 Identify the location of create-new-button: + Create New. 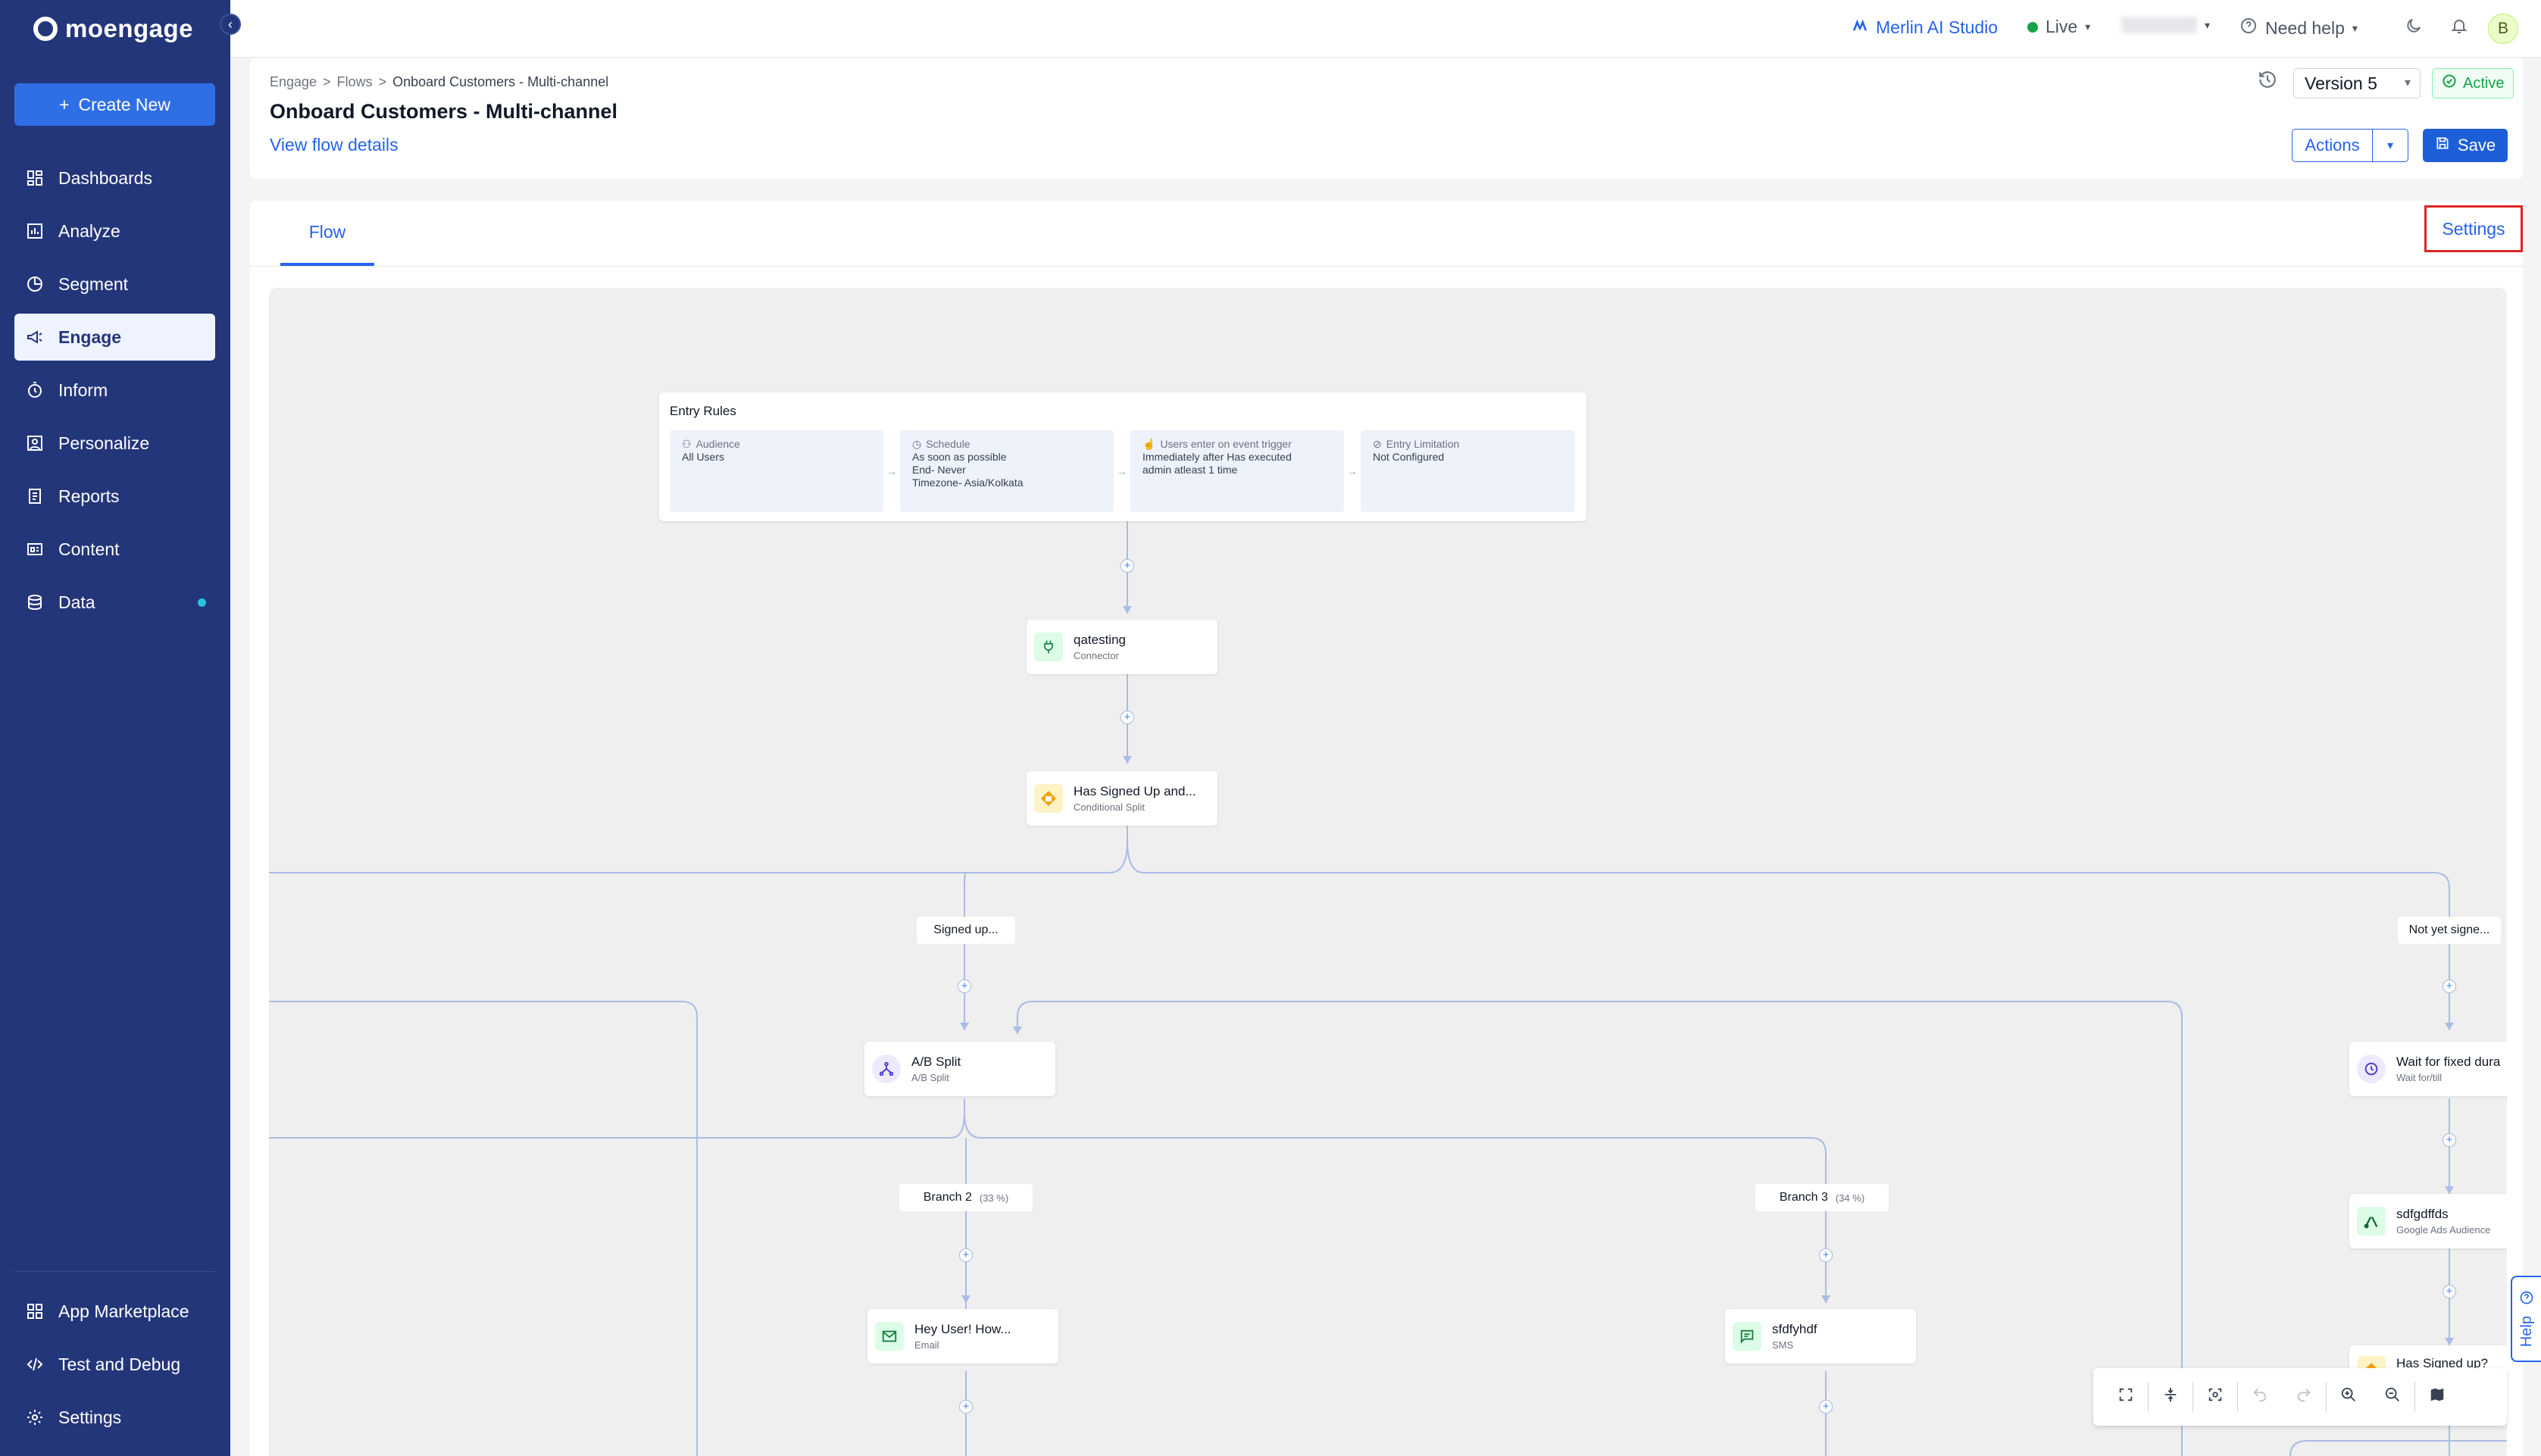
(115, 104).